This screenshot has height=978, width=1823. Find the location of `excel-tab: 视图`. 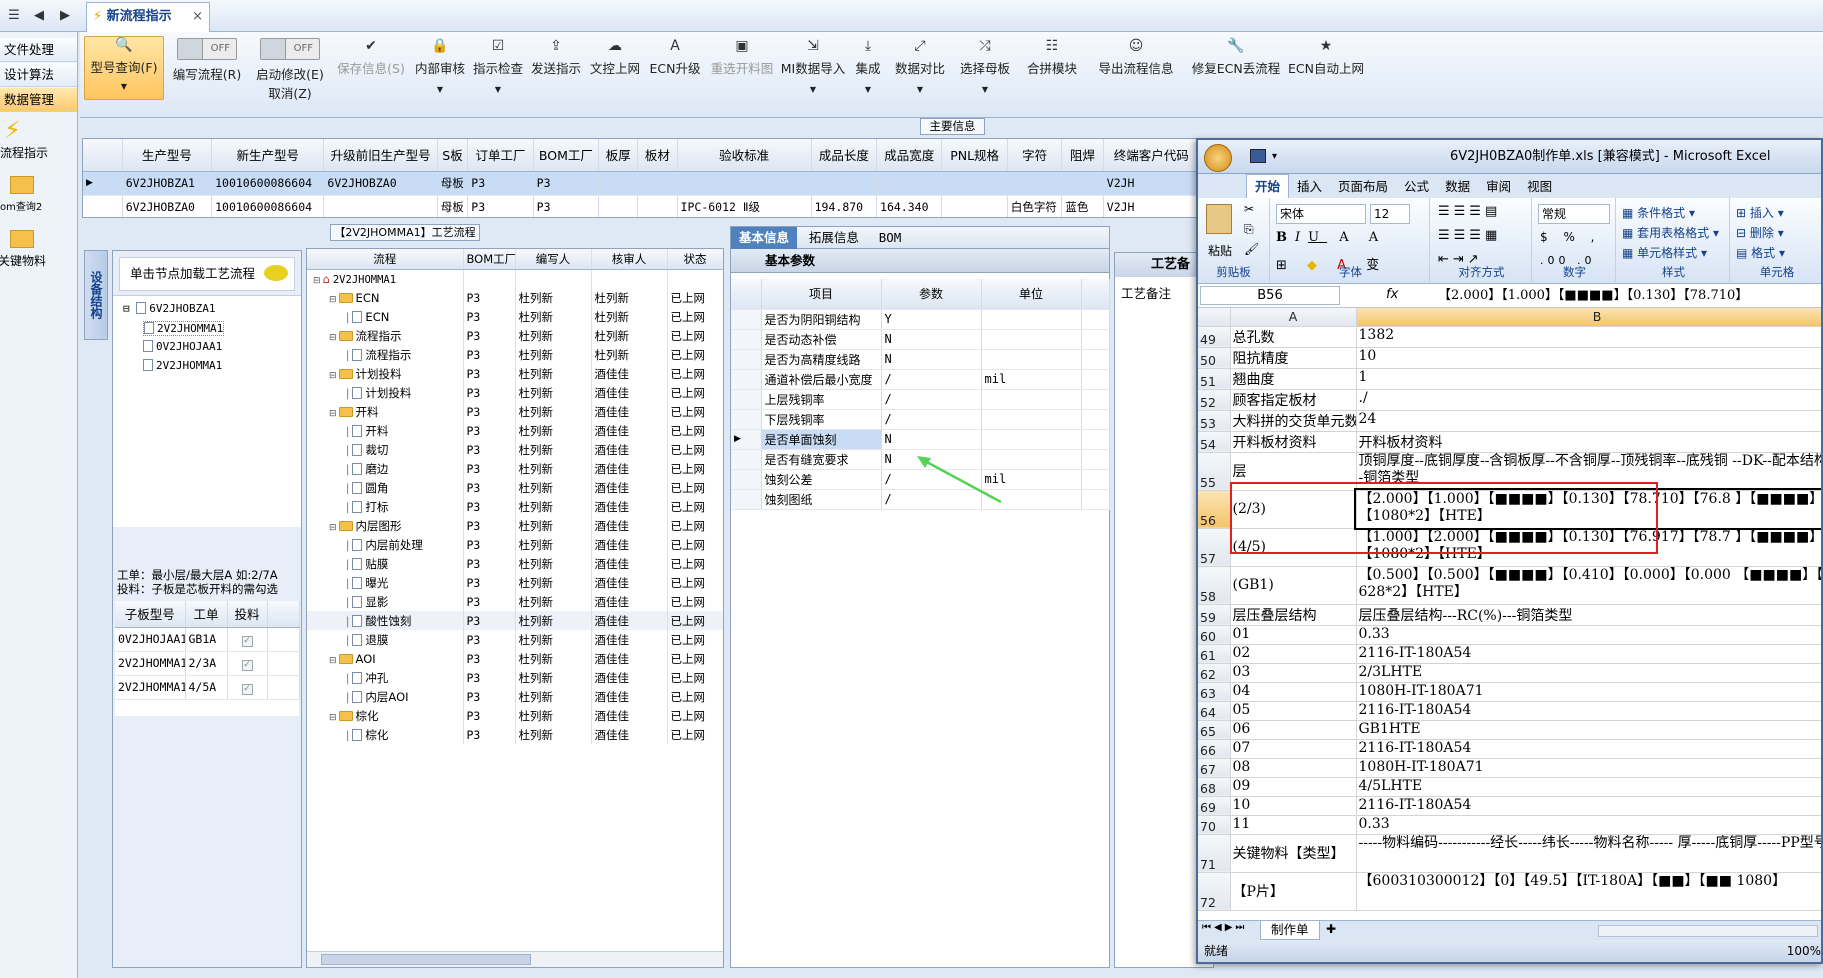

excel-tab: 视图 is located at coordinates (1539, 187).